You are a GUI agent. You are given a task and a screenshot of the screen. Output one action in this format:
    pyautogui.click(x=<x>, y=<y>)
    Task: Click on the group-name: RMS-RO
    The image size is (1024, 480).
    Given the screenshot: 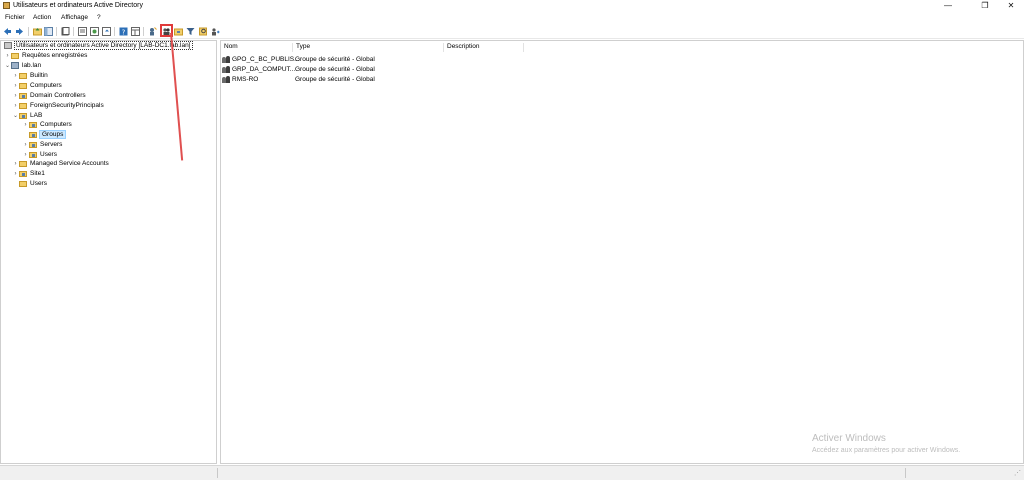 What is the action you would take?
    pyautogui.click(x=245, y=79)
    